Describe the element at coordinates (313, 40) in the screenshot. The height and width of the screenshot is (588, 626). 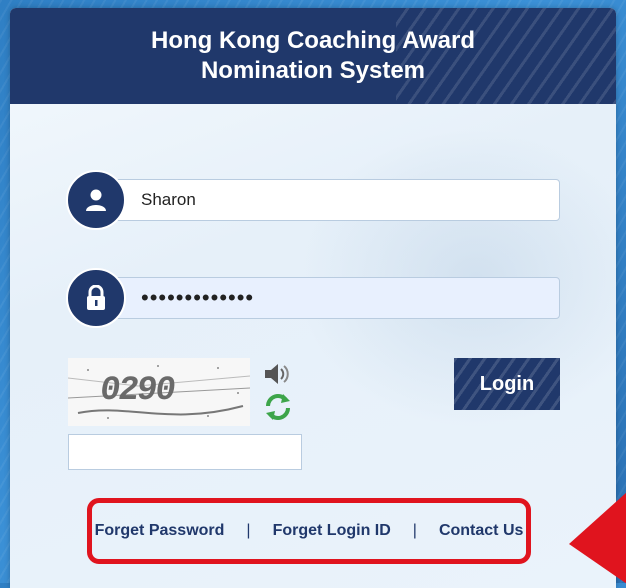
I see `title-line-1: Hong Kong Coaching Award` at that location.